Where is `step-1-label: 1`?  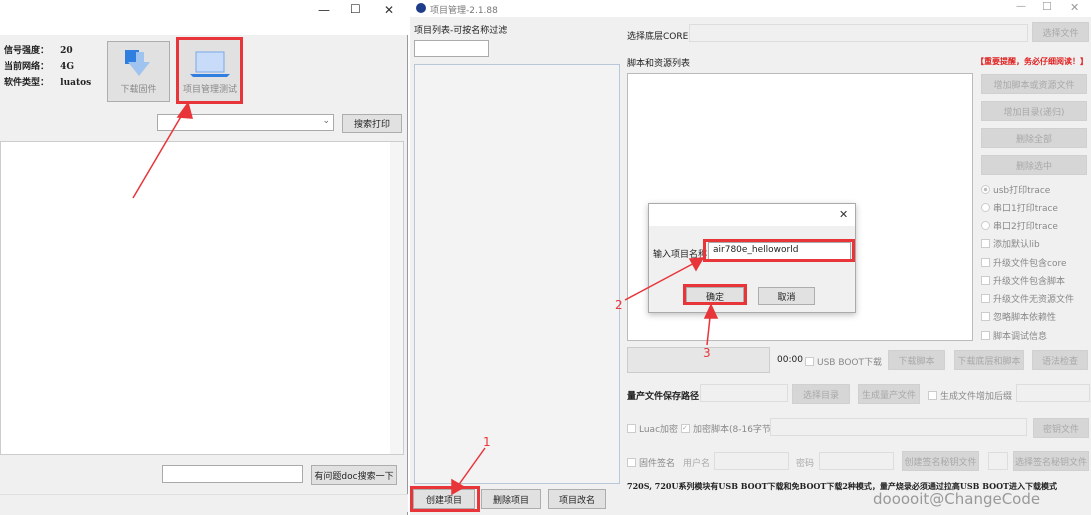 step-1-label: 1 is located at coordinates (487, 442).